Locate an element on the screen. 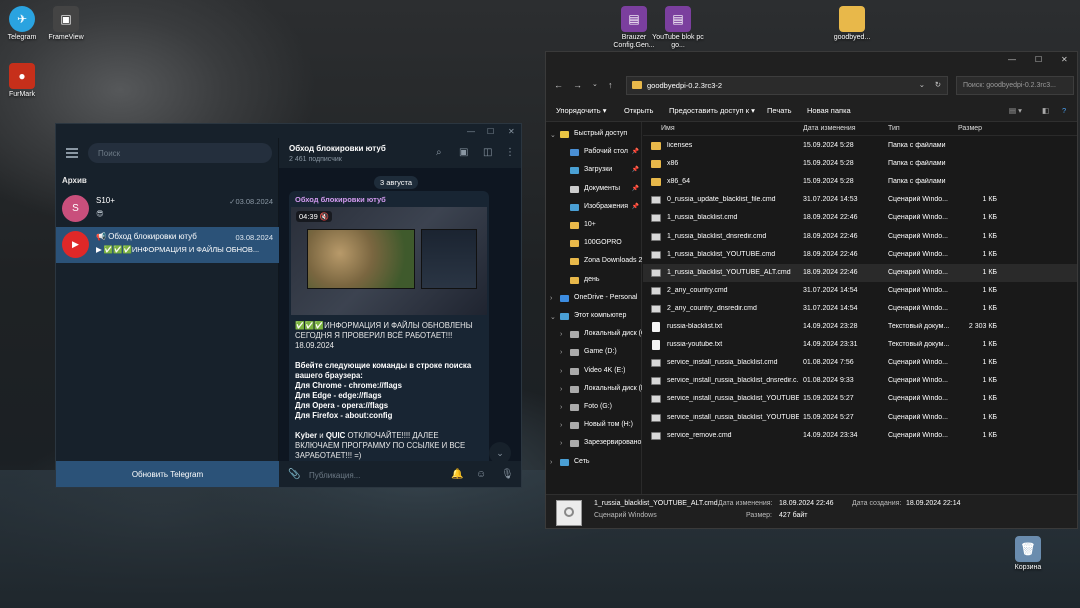 Image resolution: width=1080 pixels, height=608 pixels. column-name: Имя is located at coordinates (668, 128).